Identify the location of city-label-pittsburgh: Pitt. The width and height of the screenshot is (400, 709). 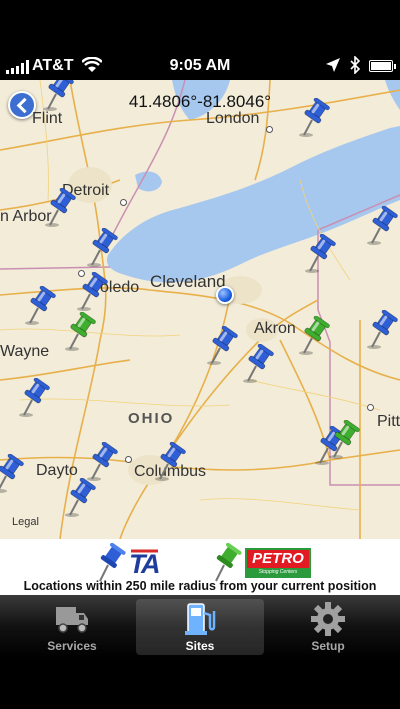
(388, 421).